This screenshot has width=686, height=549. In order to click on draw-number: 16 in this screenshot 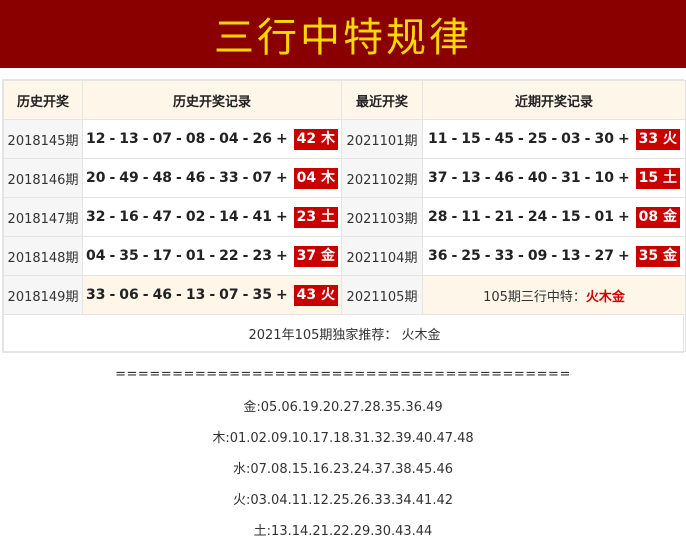, I will do `click(129, 216)`.